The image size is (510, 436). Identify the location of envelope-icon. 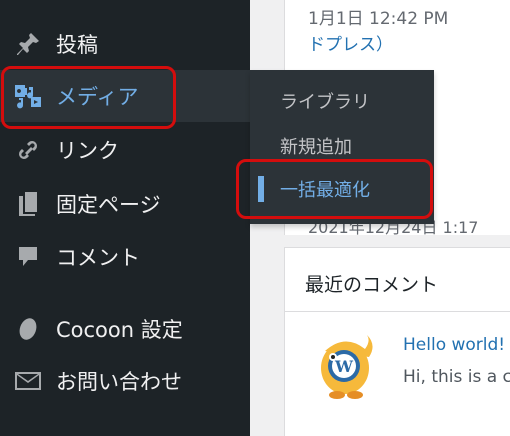
(28, 381).